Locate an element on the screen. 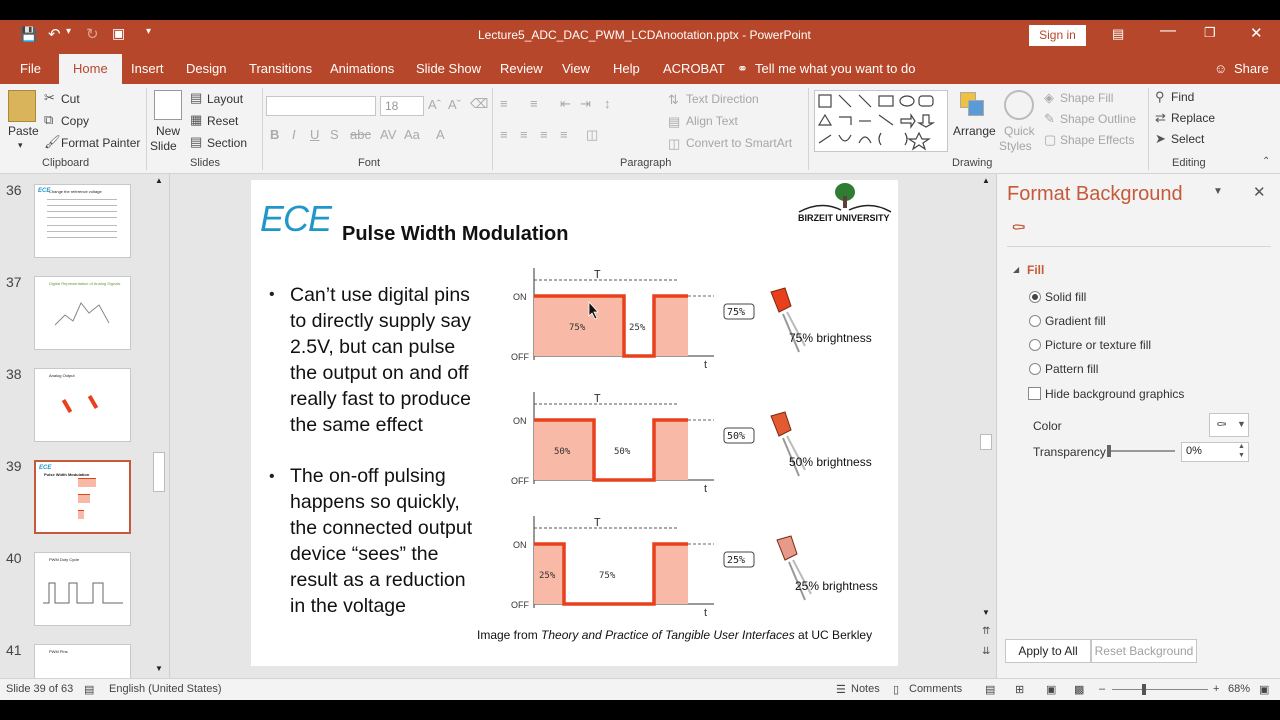  shape-outline-button: Shape Outline is located at coordinates (1098, 119).